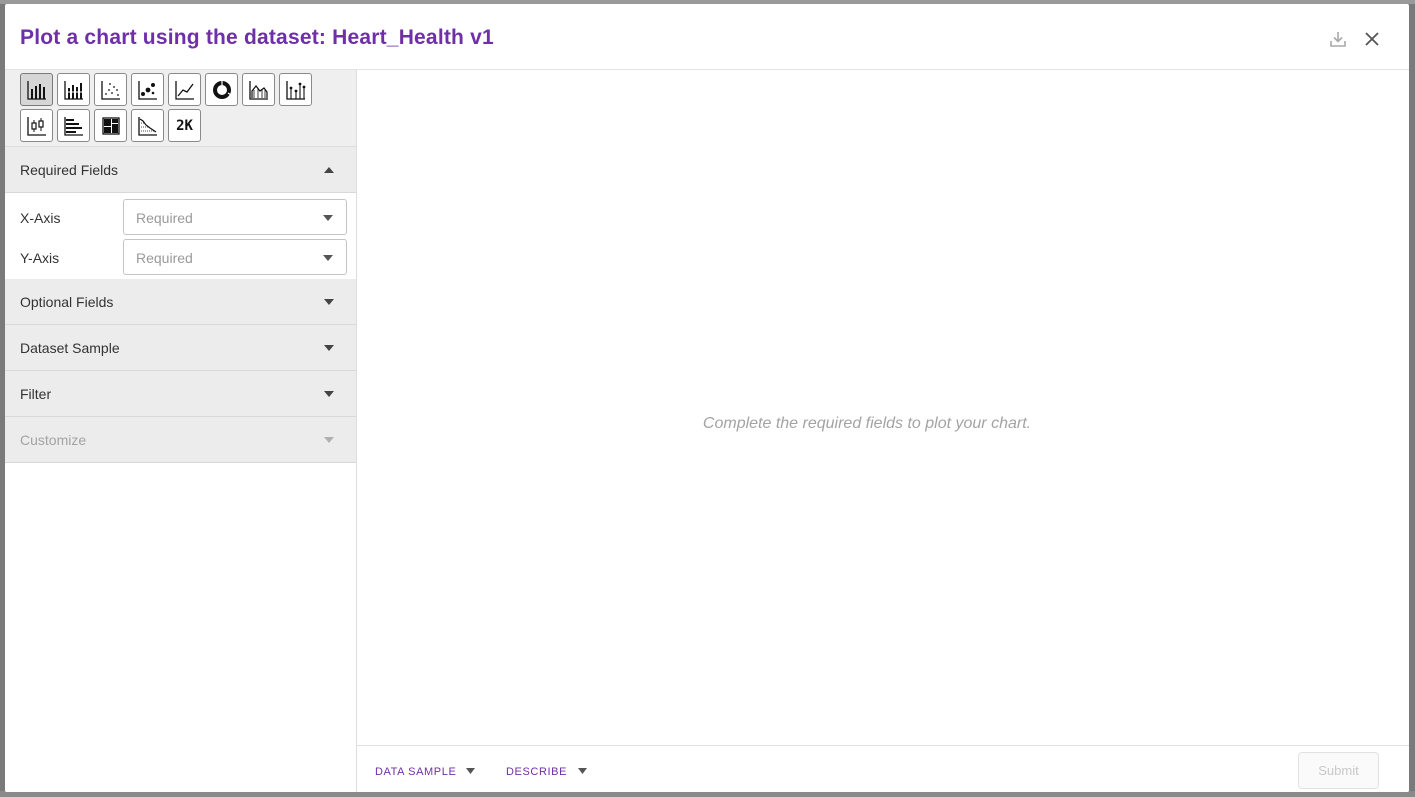 This screenshot has height=797, width=1415. I want to click on x-axis-select: Required, so click(235, 217).